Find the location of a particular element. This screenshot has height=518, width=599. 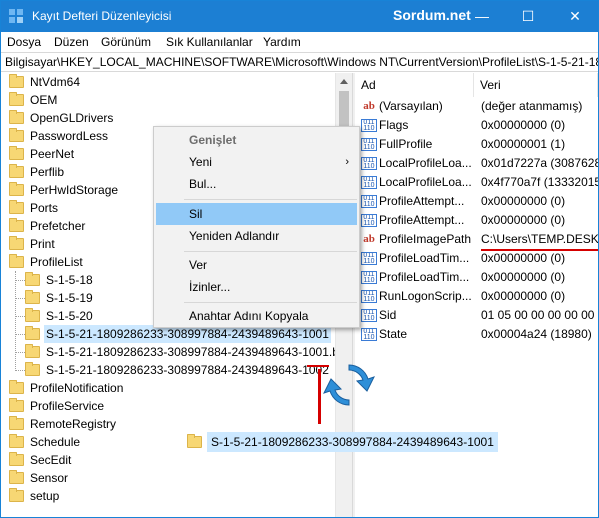

scroll-up-arrow-icon is located at coordinates (344, 81).